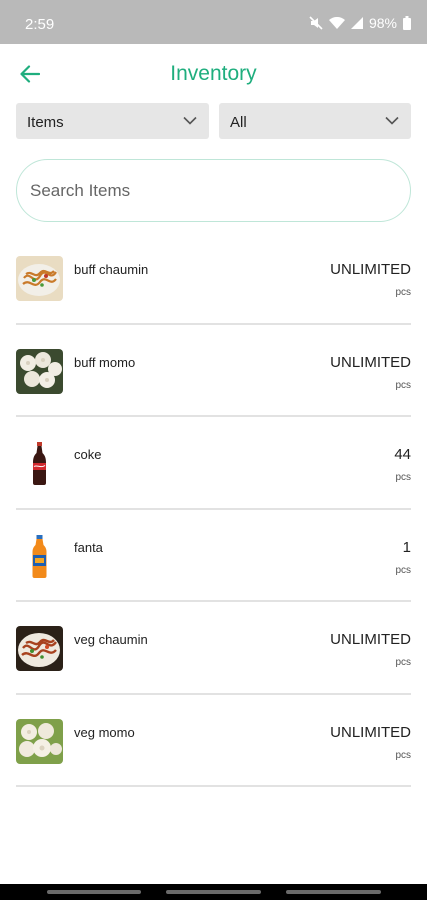 This screenshot has width=427, height=900. What do you see at coordinates (356, 23) in the screenshot?
I see `signal-icon` at bounding box center [356, 23].